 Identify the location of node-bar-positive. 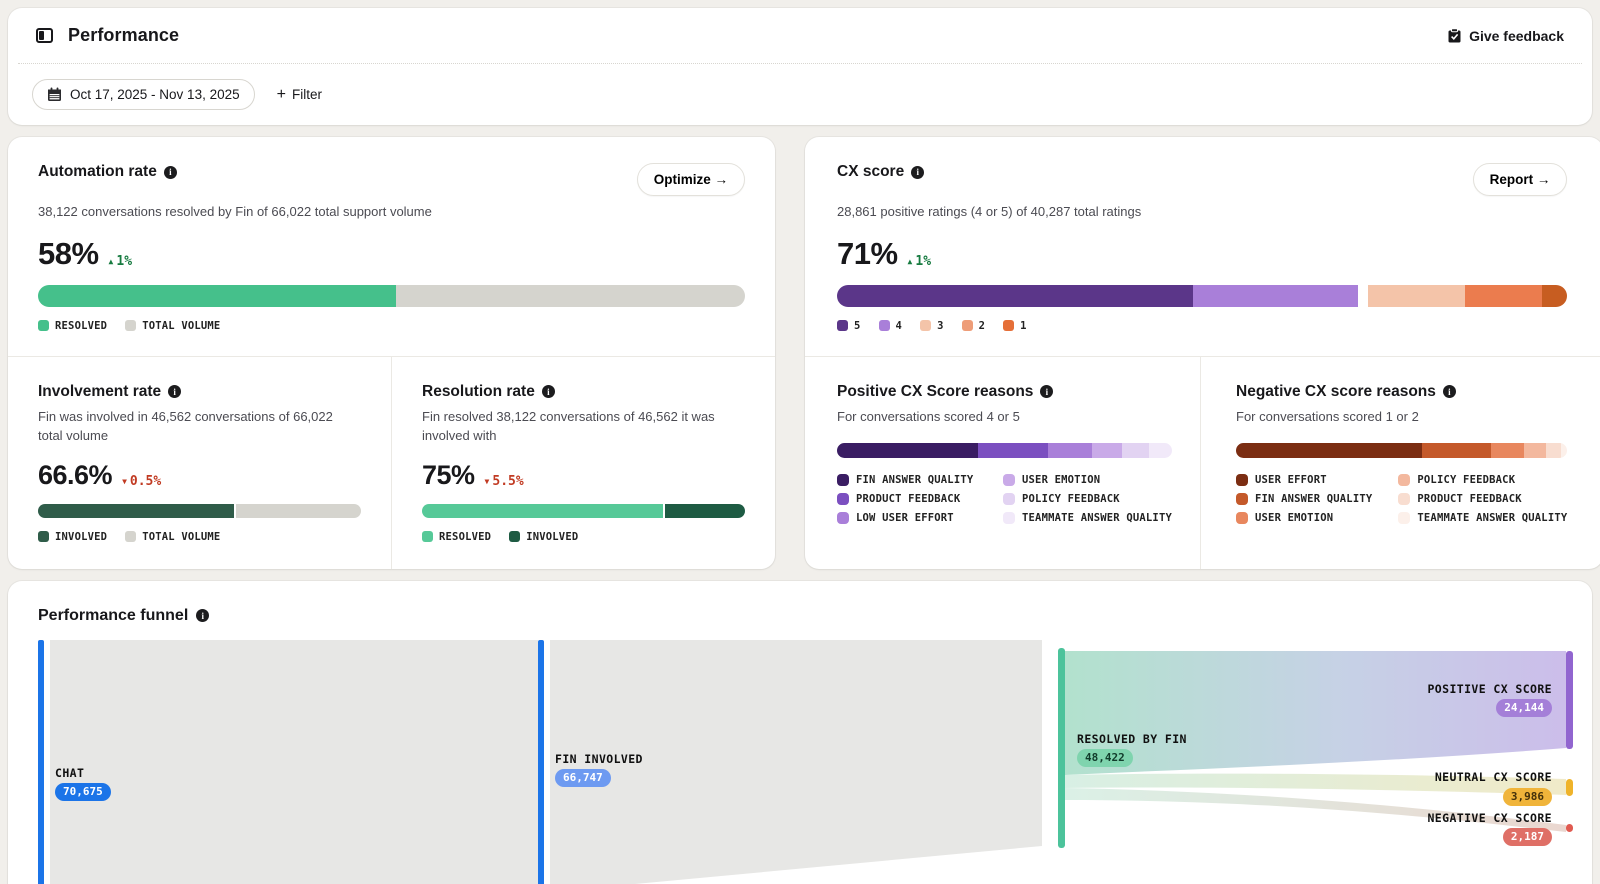
(1569, 699).